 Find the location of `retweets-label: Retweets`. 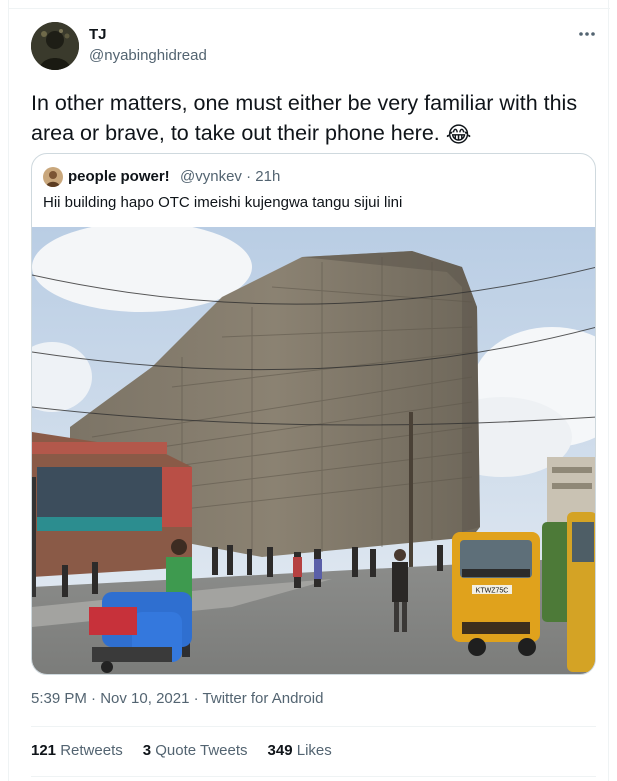

retweets-label: Retweets is located at coordinates (91, 750).